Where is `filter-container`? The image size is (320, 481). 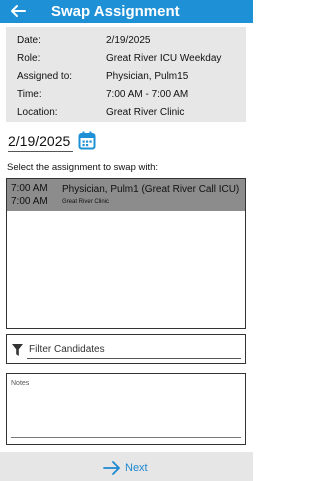 filter-container is located at coordinates (126, 349).